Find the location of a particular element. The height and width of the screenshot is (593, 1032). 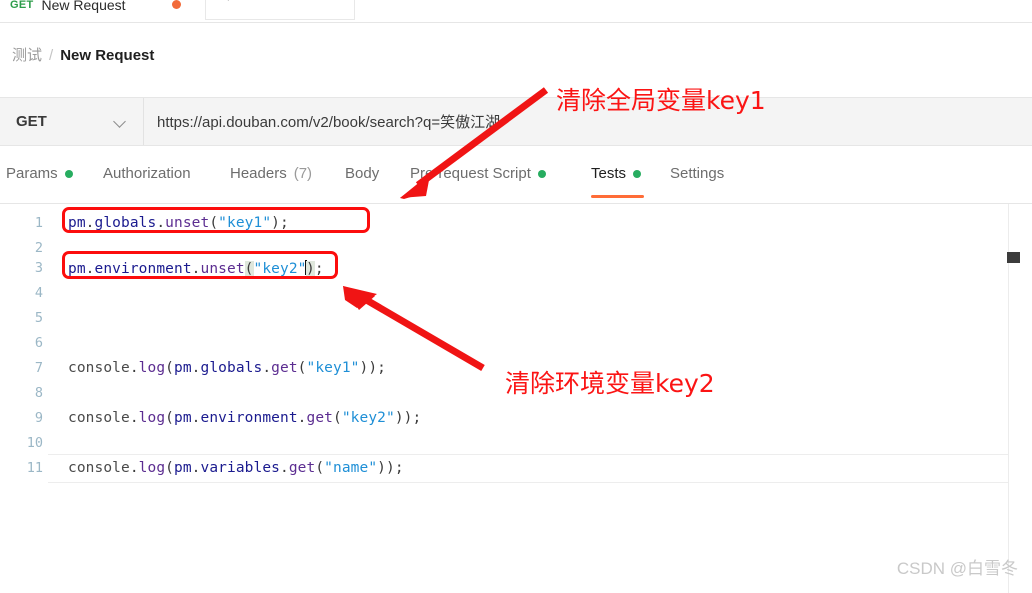

new-tab-plus-icon: + is located at coordinates (228, 2).